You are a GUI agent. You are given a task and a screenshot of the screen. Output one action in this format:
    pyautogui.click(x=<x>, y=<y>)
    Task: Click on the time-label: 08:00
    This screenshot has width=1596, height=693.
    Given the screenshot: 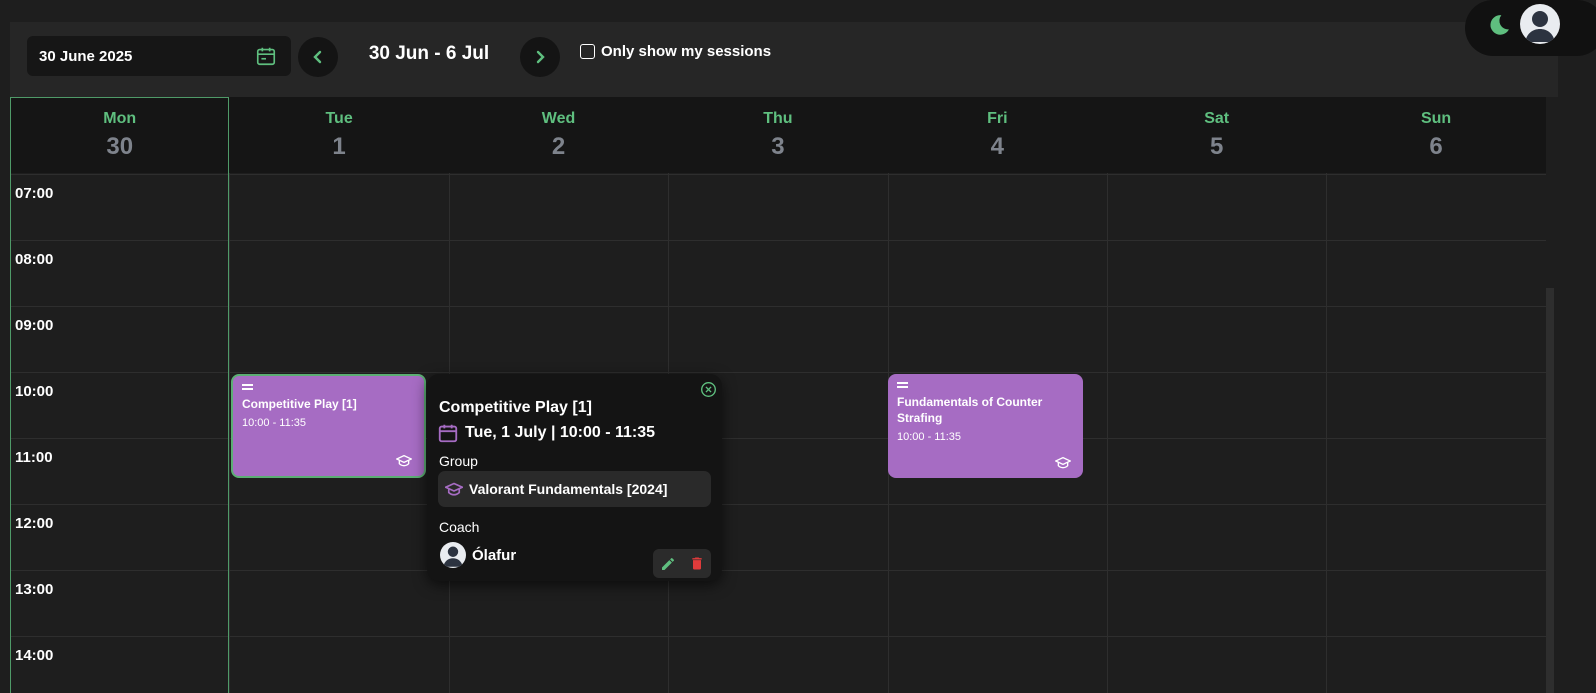 What is the action you would take?
    pyautogui.click(x=34, y=259)
    